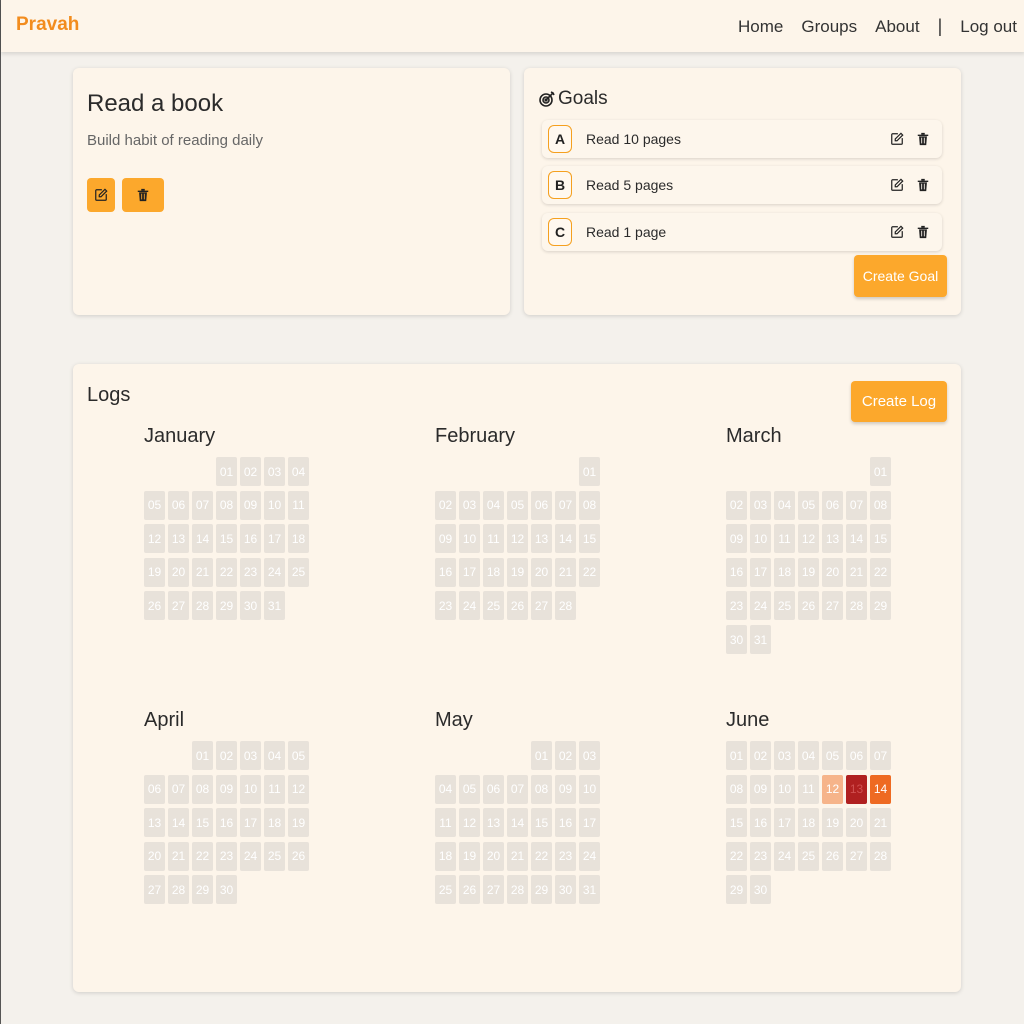 Image resolution: width=1024 pixels, height=1024 pixels. I want to click on calendar-day: 15, so click(226, 539).